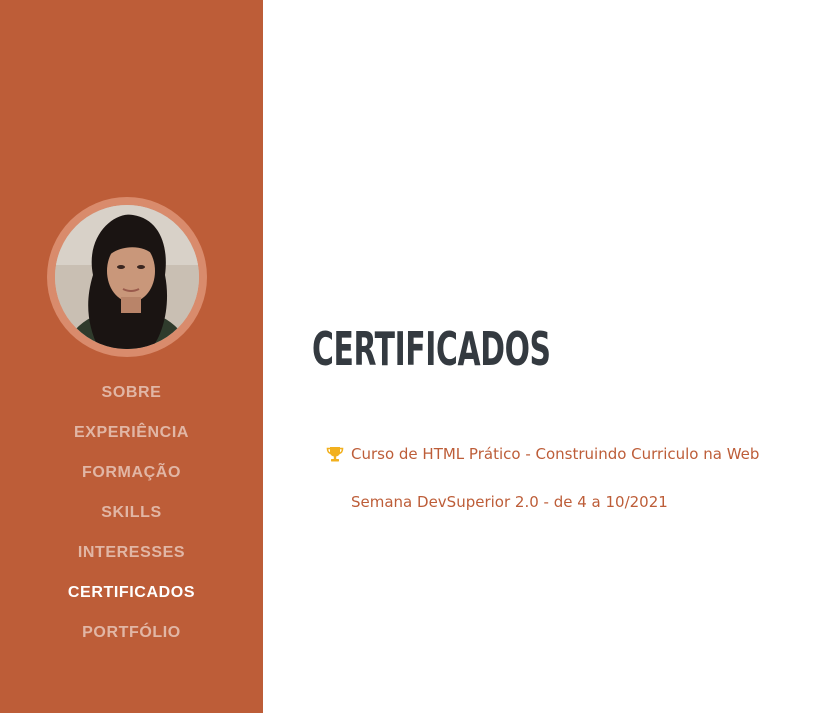  I want to click on nav-item-sobre: SOBRE, so click(131, 393).